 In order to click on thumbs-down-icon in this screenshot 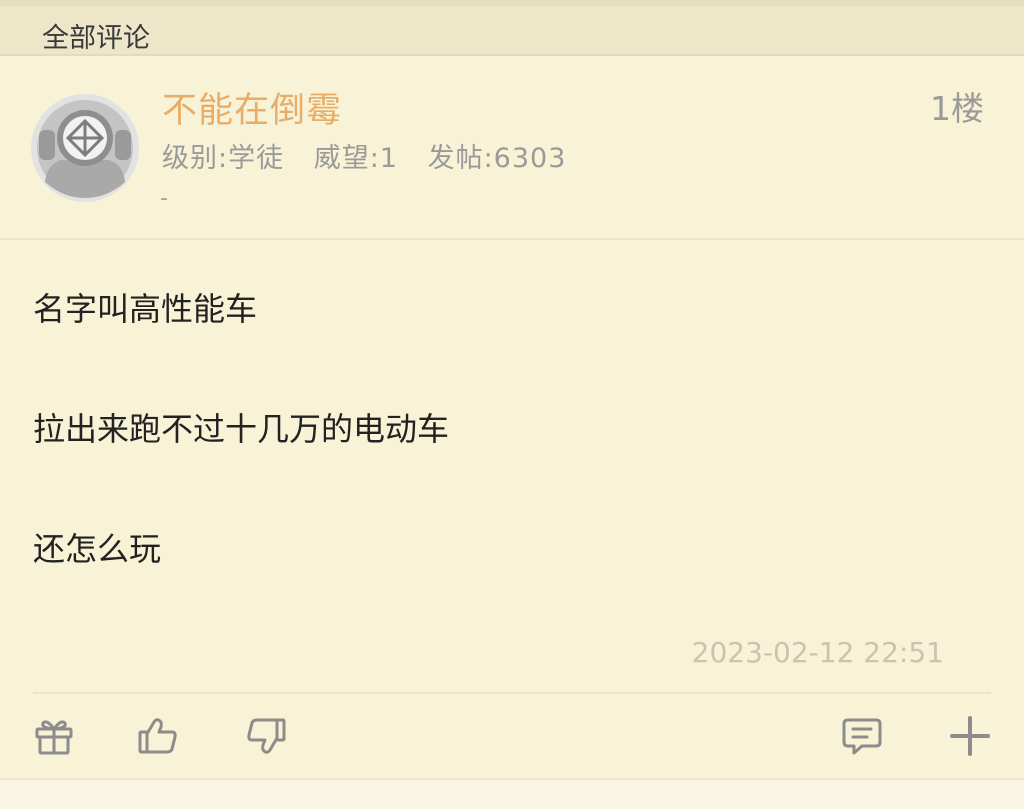, I will do `click(266, 736)`.